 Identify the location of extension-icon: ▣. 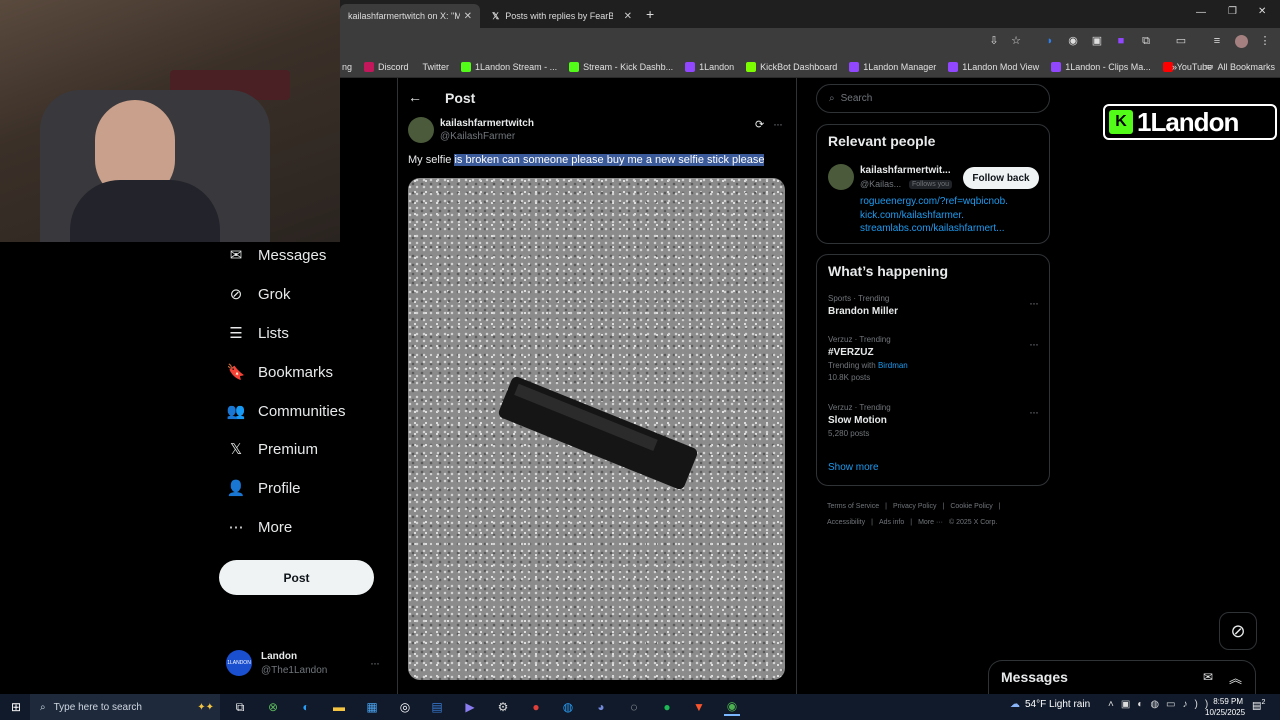
(1097, 41).